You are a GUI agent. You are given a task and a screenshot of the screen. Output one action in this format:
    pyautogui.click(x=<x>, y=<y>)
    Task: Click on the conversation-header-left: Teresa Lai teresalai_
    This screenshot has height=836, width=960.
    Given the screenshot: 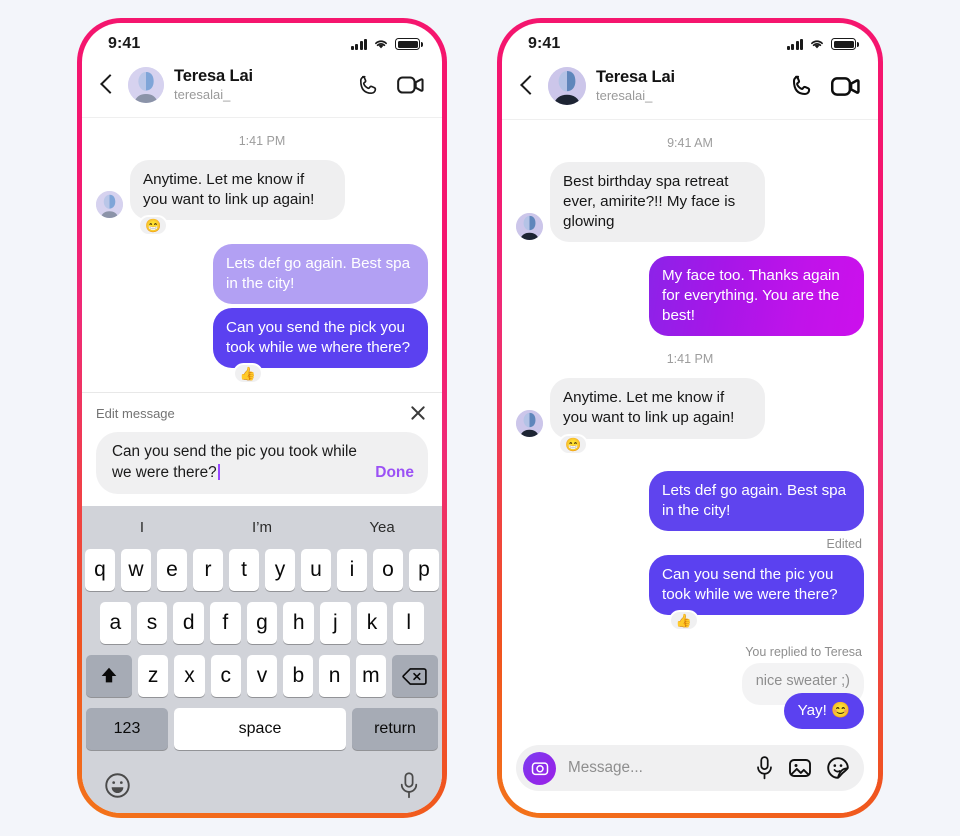 What is the action you would take?
    pyautogui.click(x=262, y=88)
    